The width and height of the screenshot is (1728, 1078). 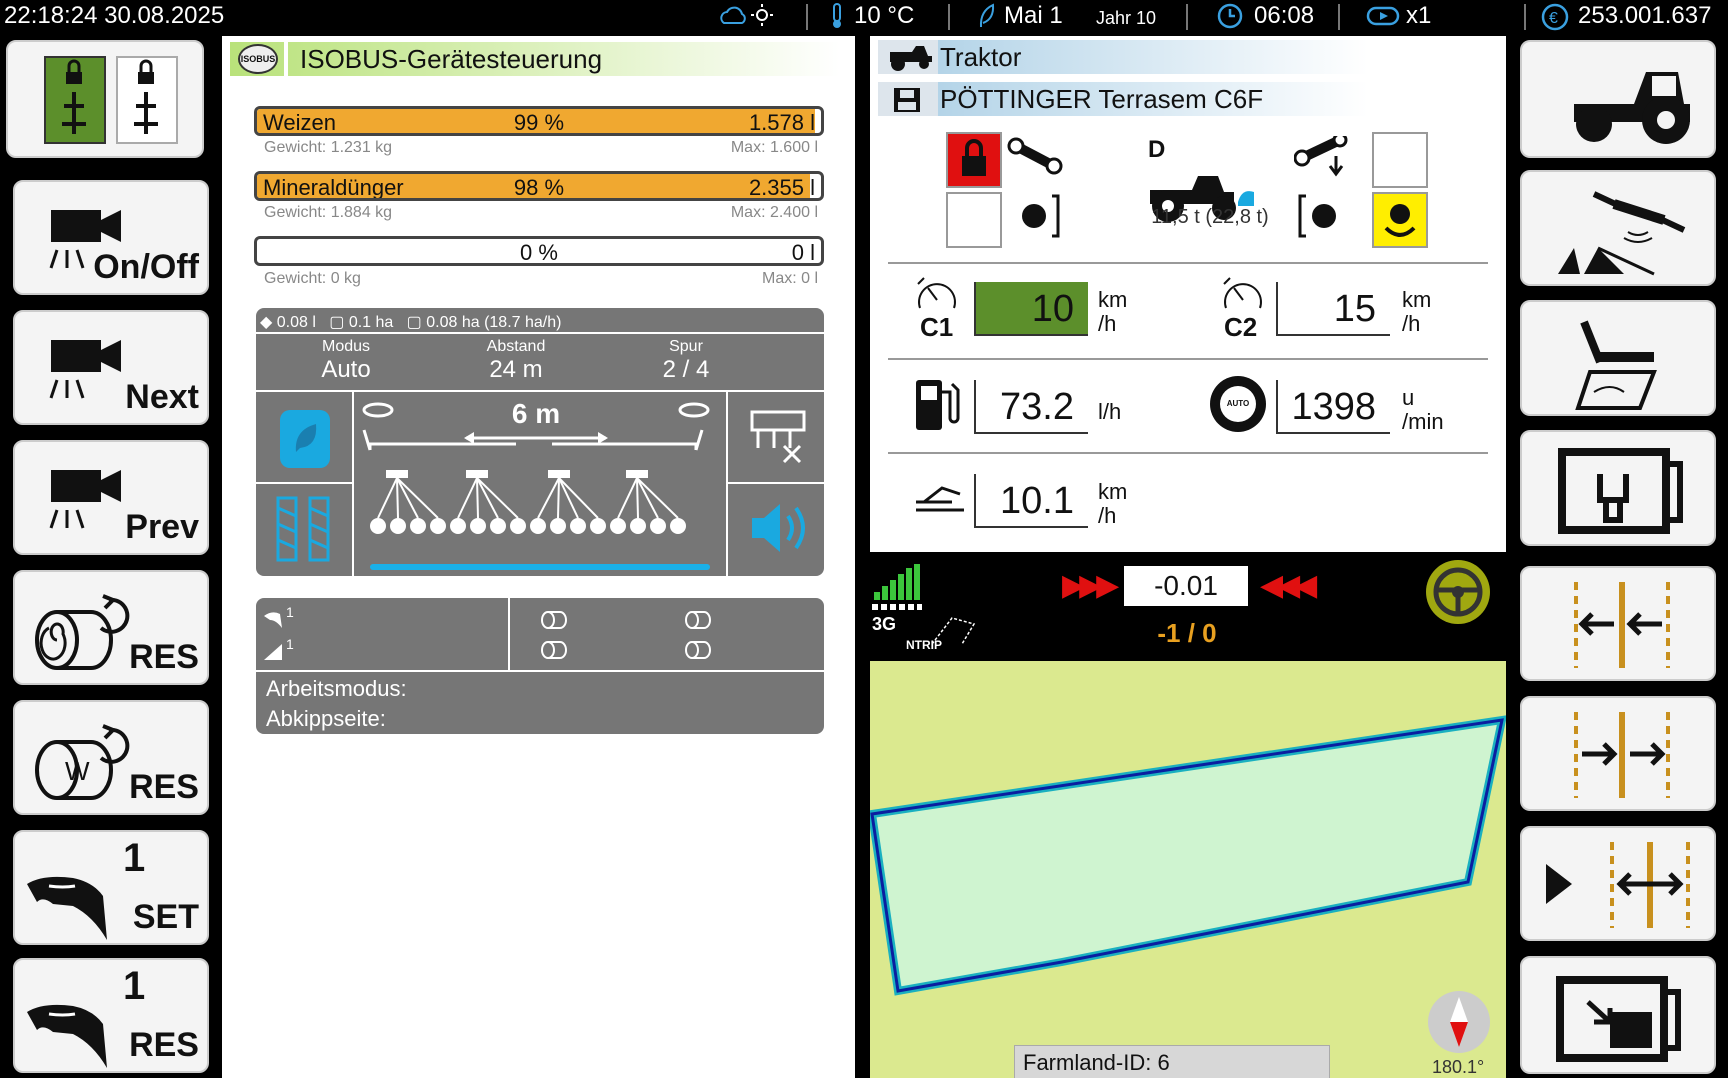 What do you see at coordinates (884, 15) in the screenshot?
I see `temperature: 10 °C` at bounding box center [884, 15].